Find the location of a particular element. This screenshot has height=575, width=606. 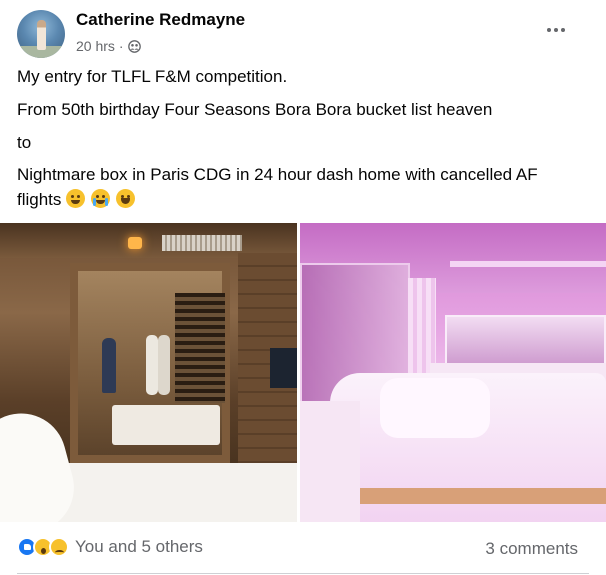

author-avatar is located at coordinates (41, 34).